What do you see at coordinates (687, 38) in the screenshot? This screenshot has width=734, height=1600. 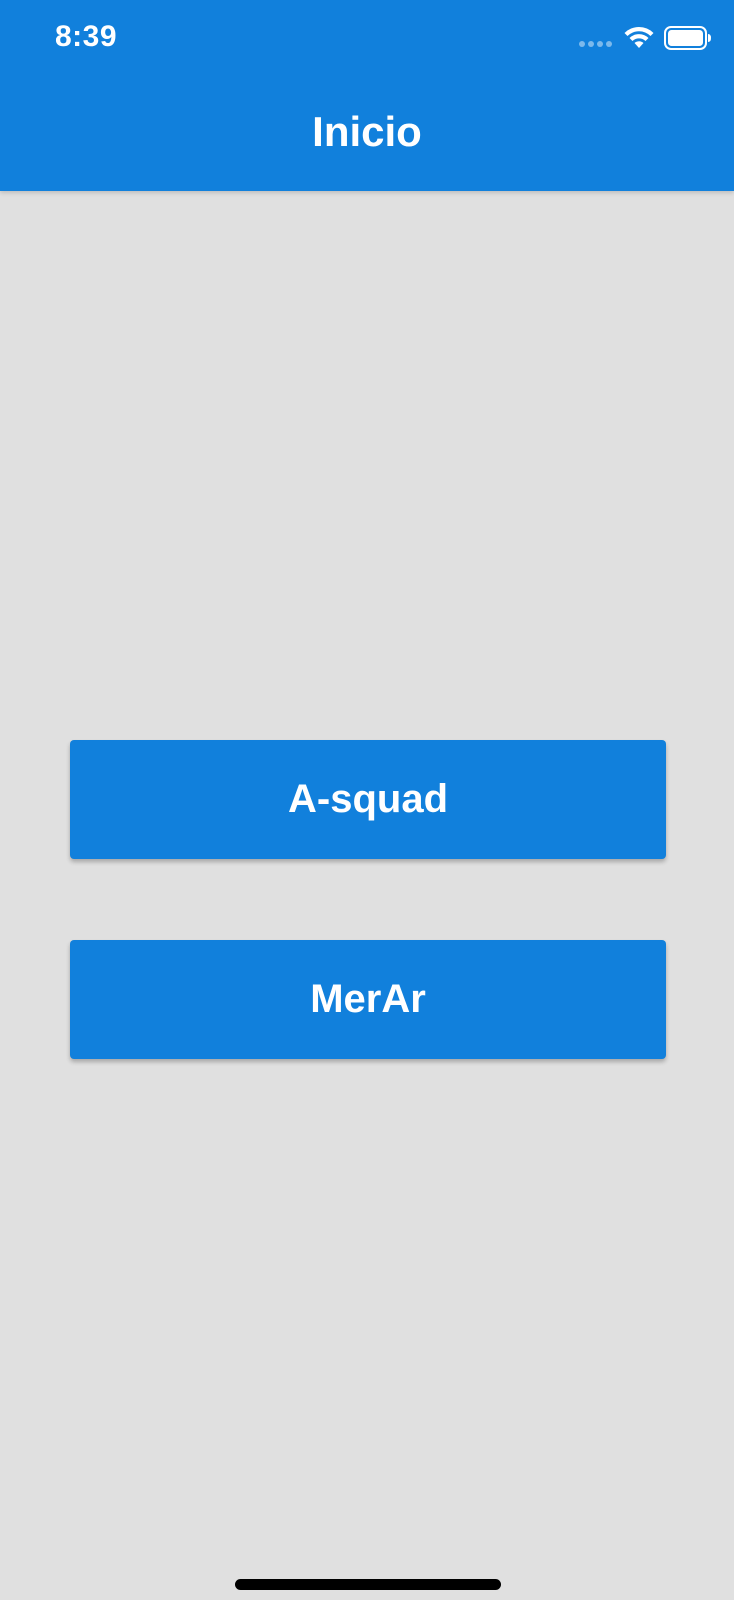 I see `battery-icon` at bounding box center [687, 38].